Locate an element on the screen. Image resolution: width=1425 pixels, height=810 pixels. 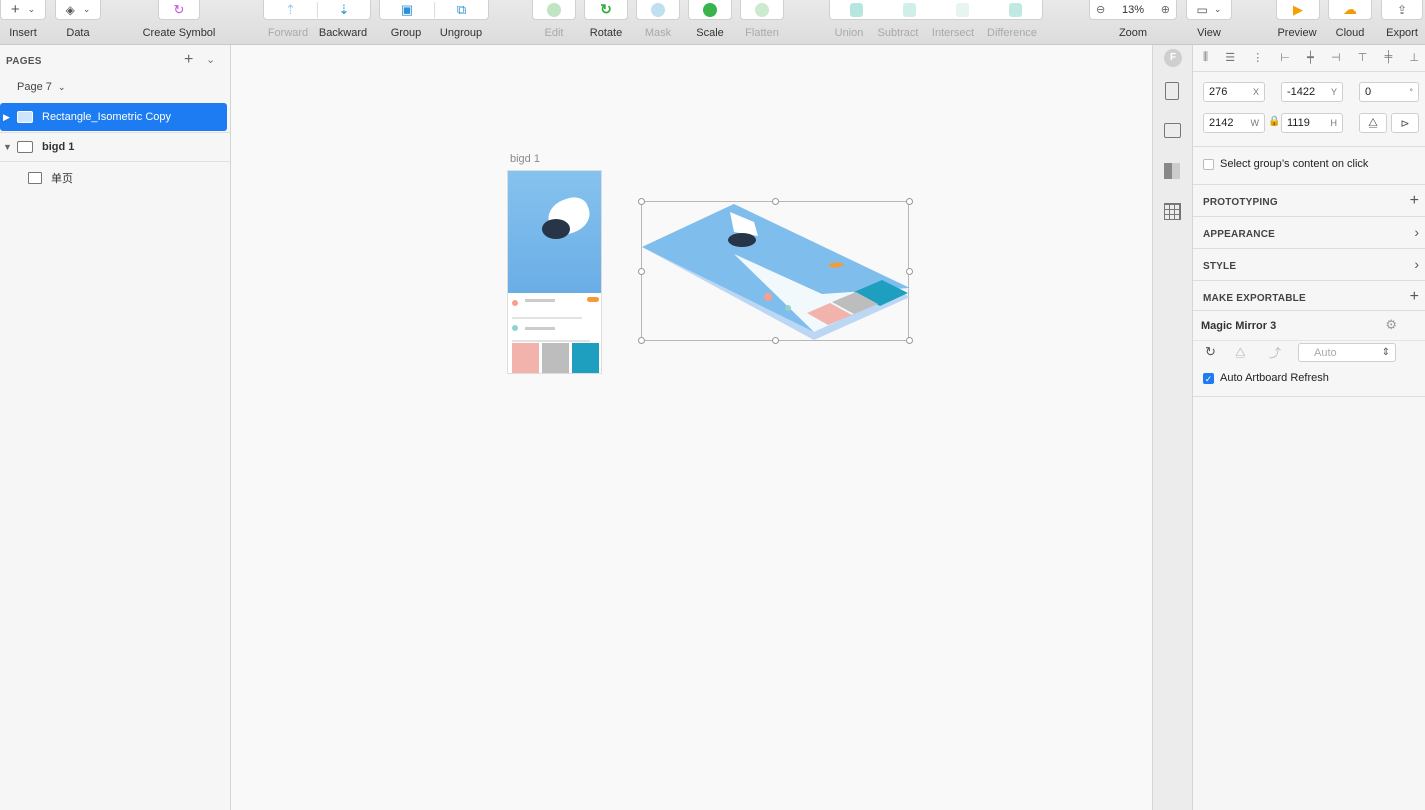
select-group-checkbox is located at coordinates (1208, 164).